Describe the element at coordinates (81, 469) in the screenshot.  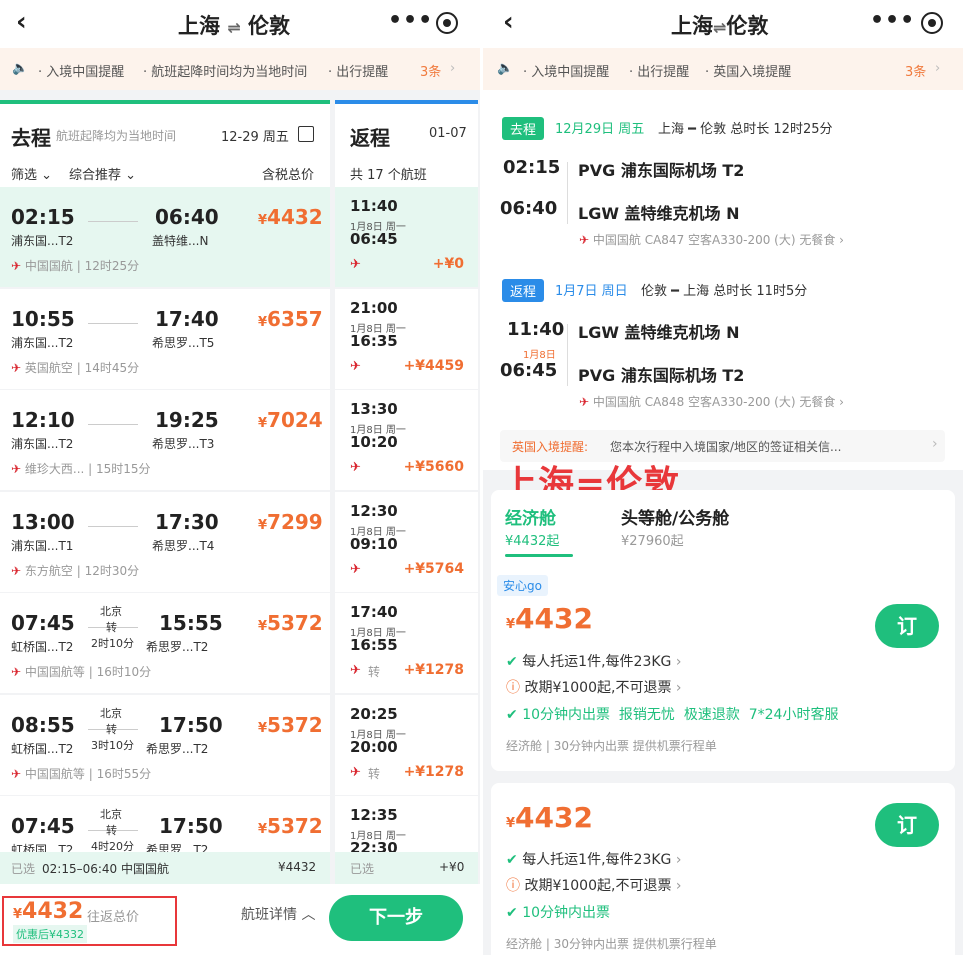
I see `airline-info: ✈ 维珍大西... | 15时15分` at that location.